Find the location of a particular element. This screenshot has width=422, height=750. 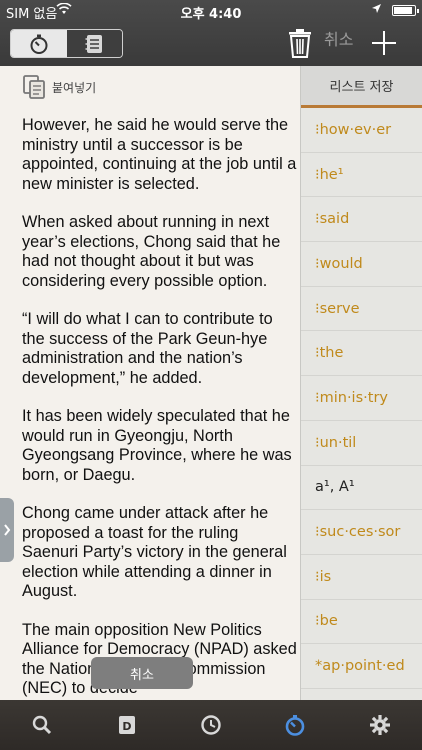

word-list-item: ⁝be is located at coordinates (361, 622).